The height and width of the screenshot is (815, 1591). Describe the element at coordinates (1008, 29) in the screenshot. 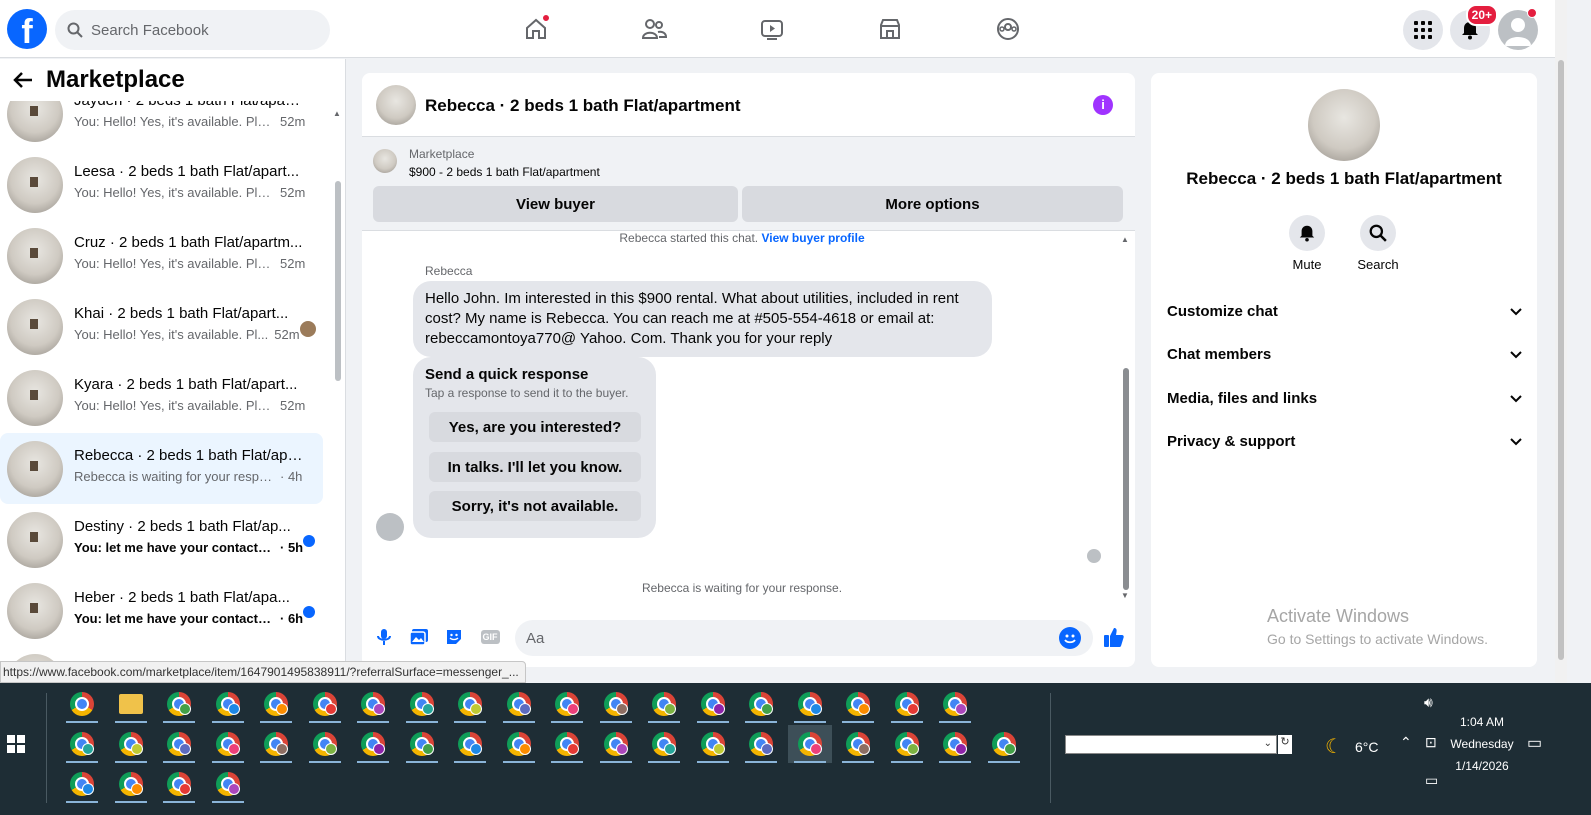

I see `groups-icon` at that location.